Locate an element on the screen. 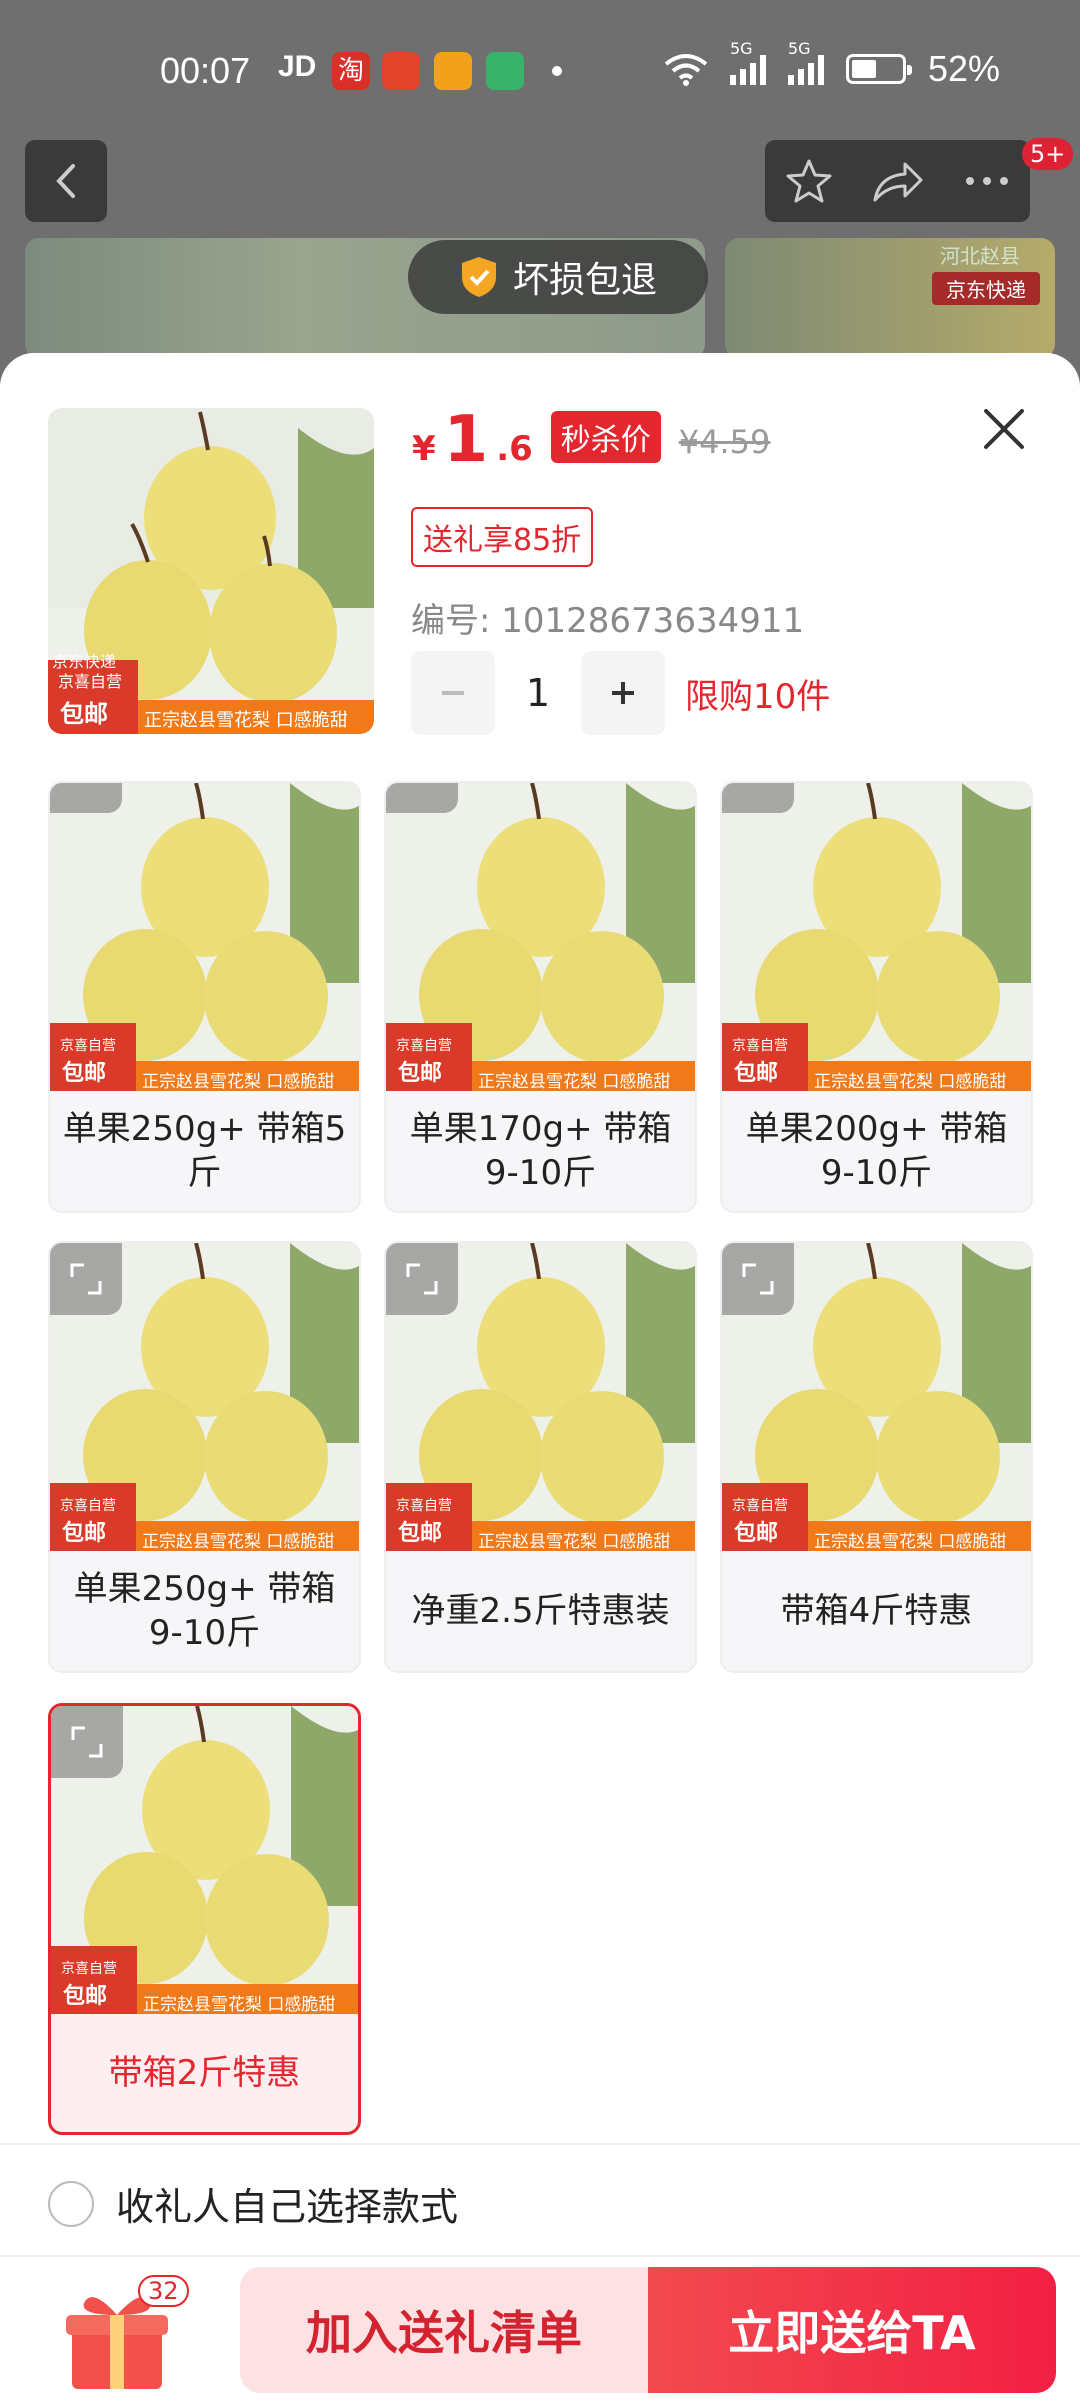 The width and height of the screenshot is (1080, 2400). decrease-button is located at coordinates (453, 693).